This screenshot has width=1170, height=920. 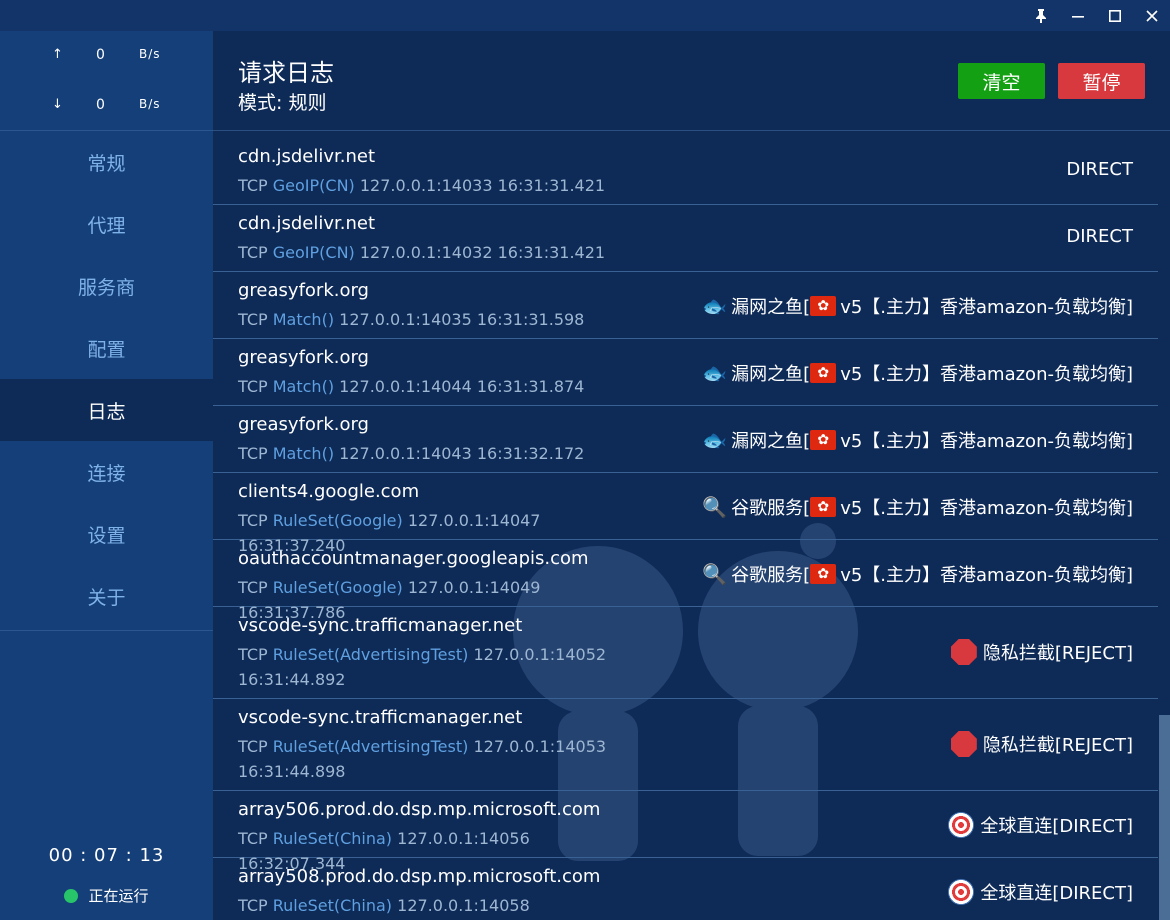 What do you see at coordinates (771, 441) in the screenshot?
I see `proxy-group: 漏网之鱼[` at bounding box center [771, 441].